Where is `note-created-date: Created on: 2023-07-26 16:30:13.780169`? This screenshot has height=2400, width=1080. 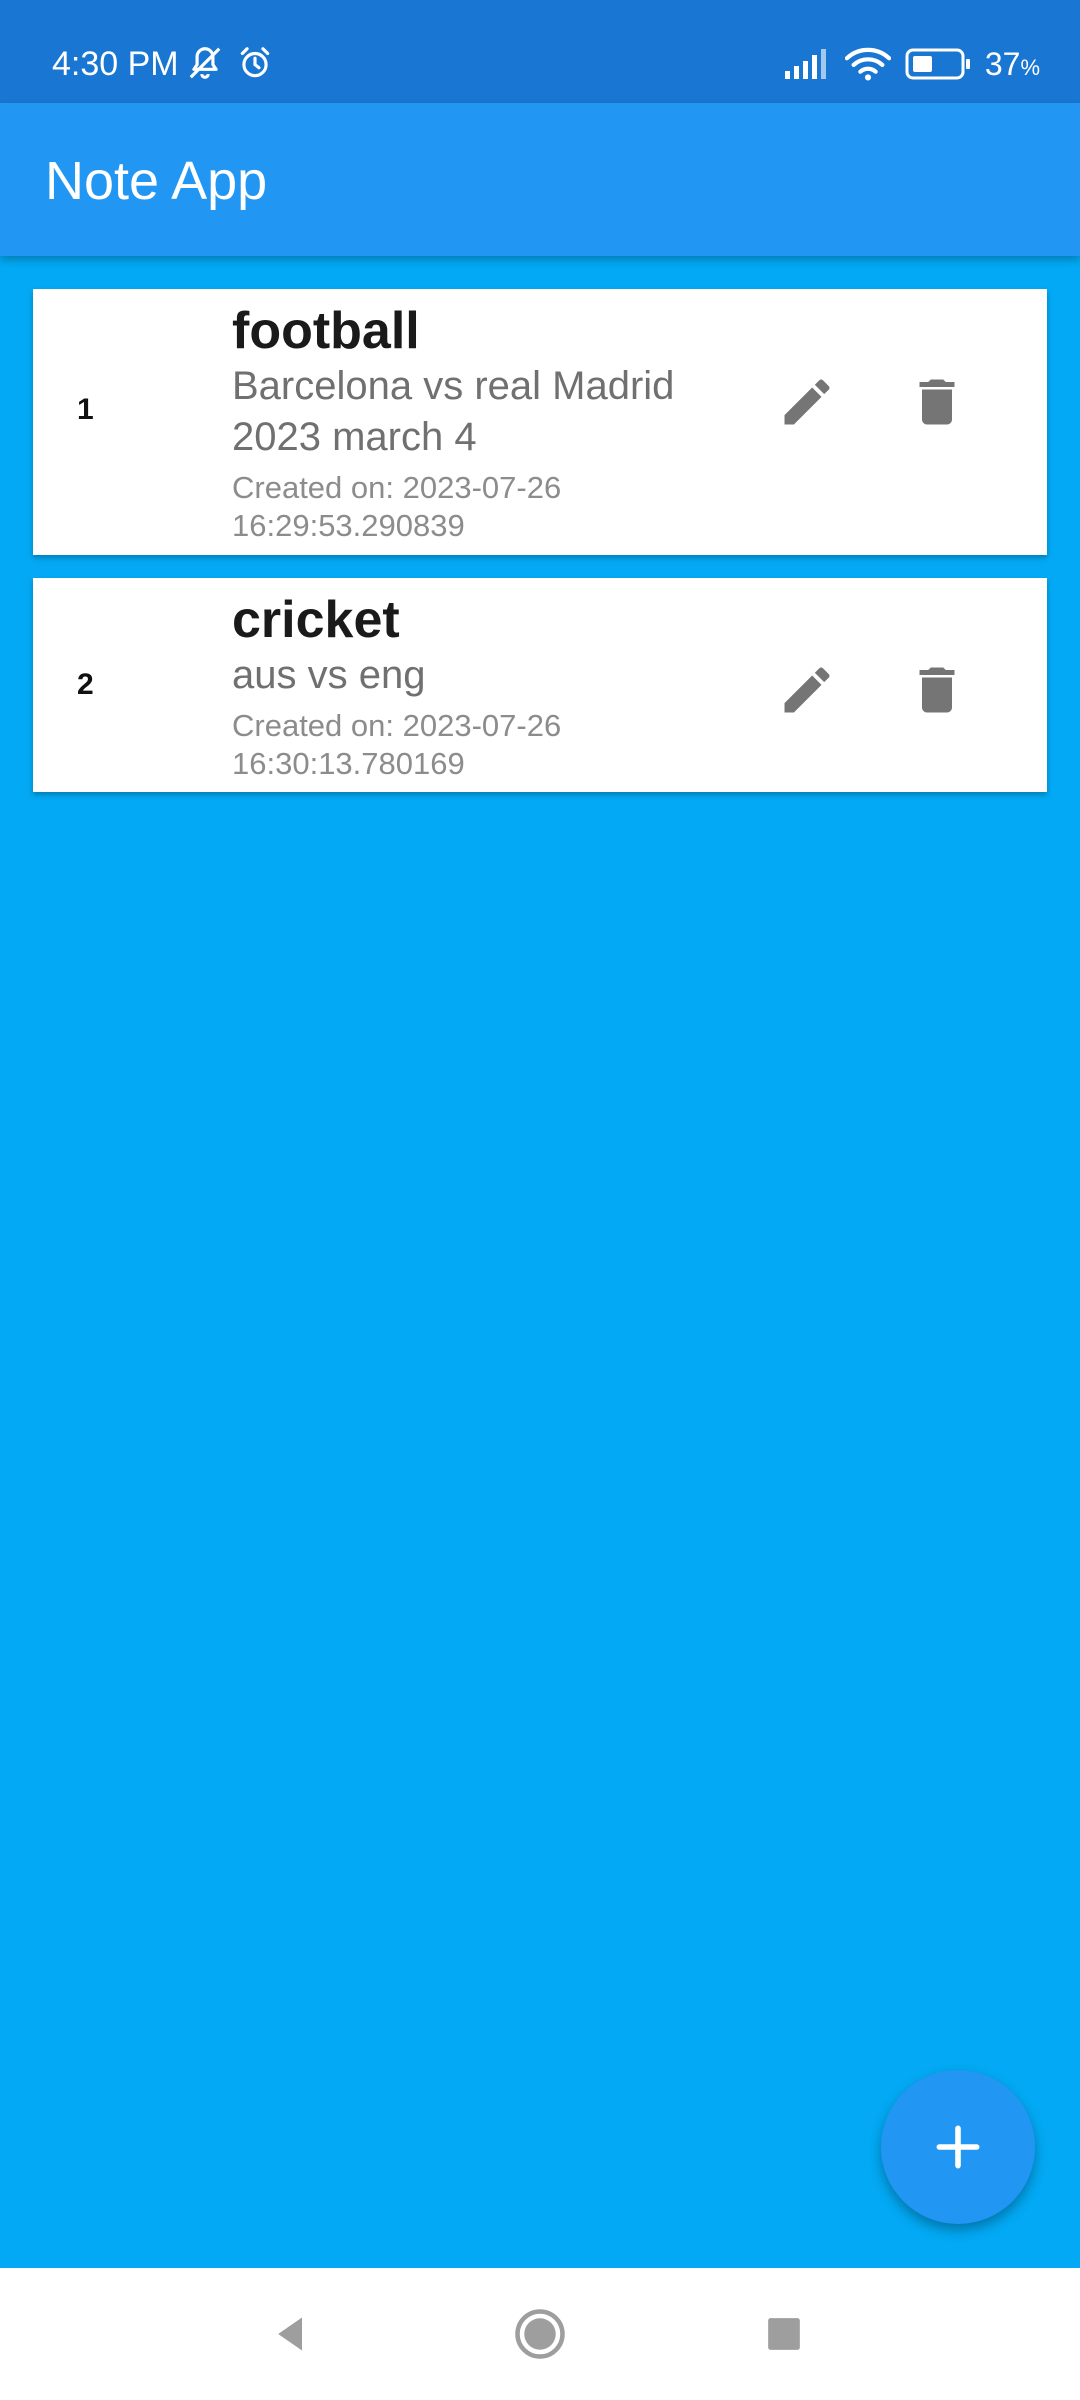 note-created-date: Created on: 2023-07-26 16:30:13.780169 is located at coordinates (397, 744).